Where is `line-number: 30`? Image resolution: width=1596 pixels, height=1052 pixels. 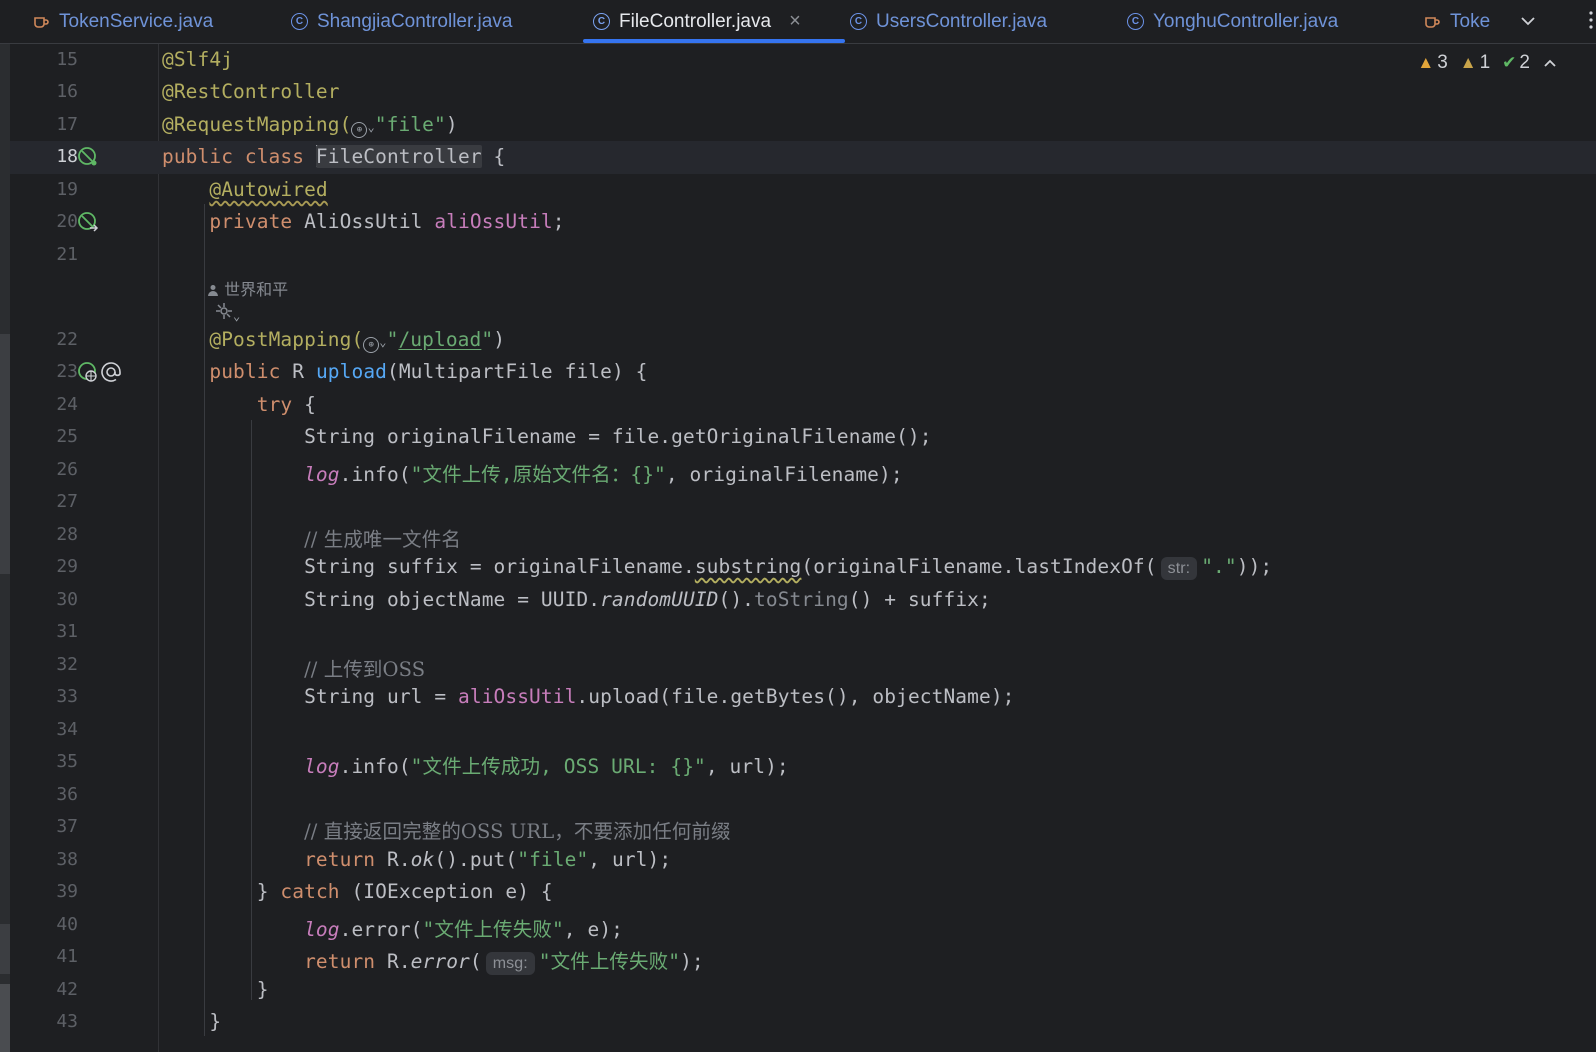
line-number: 30 is located at coordinates (67, 599).